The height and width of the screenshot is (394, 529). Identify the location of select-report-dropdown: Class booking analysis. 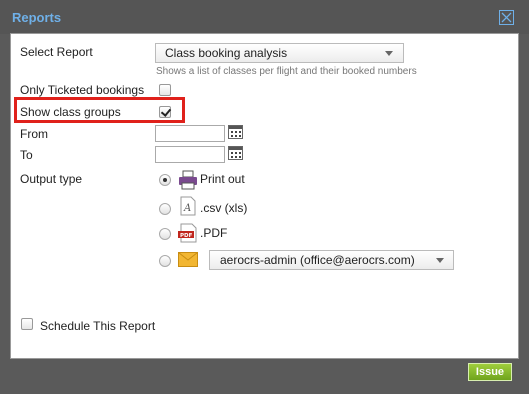
(279, 53).